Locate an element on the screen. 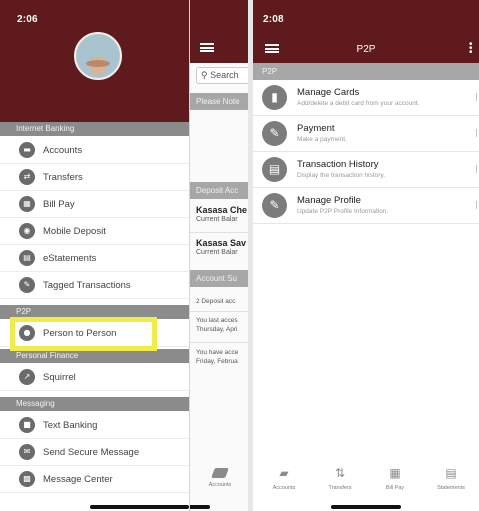  chart-icon: ↗ is located at coordinates (27, 377).